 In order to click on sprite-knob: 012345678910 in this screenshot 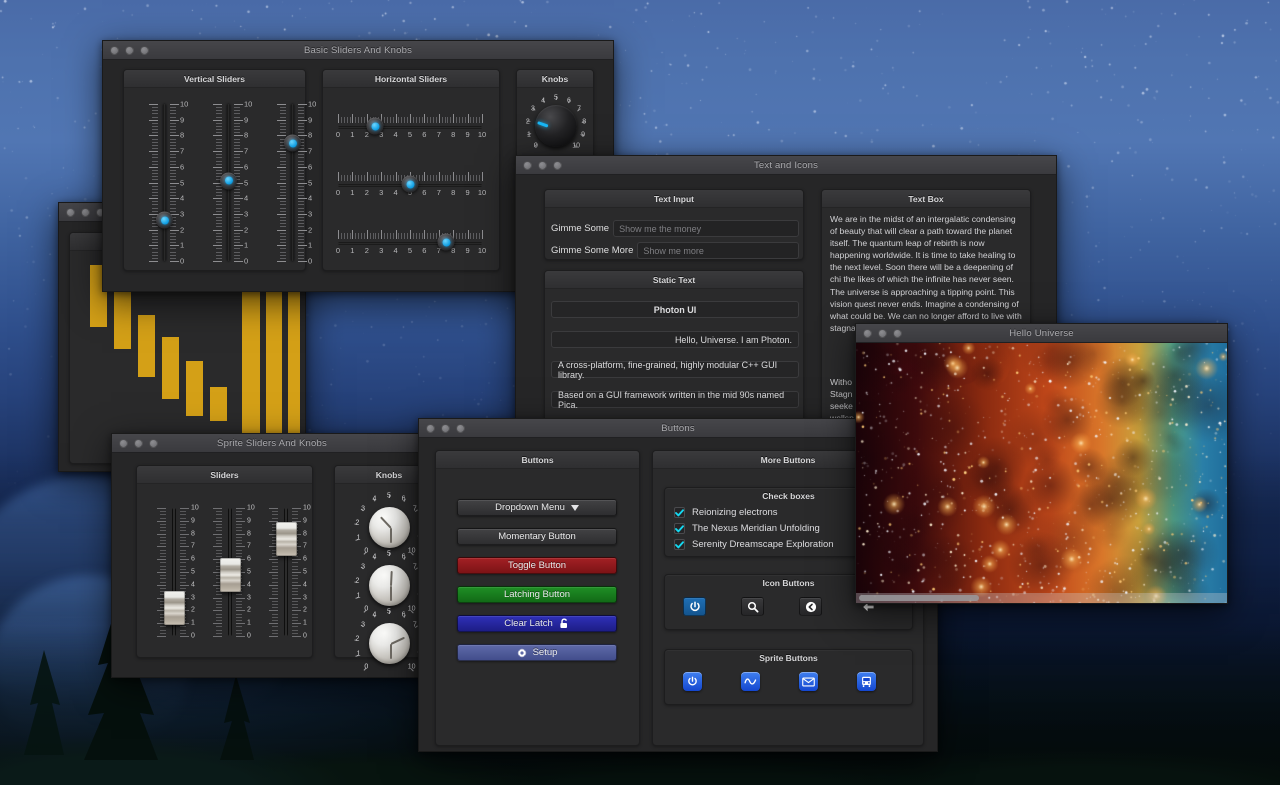, I will do `click(389, 643)`.